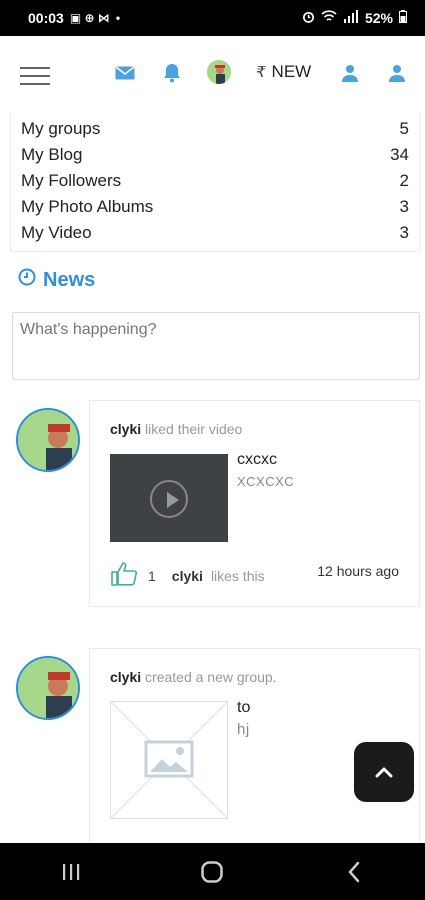 The image size is (425, 900). Describe the element at coordinates (215, 129) in the screenshot. I see `stat-row-groups: My groups 5` at that location.